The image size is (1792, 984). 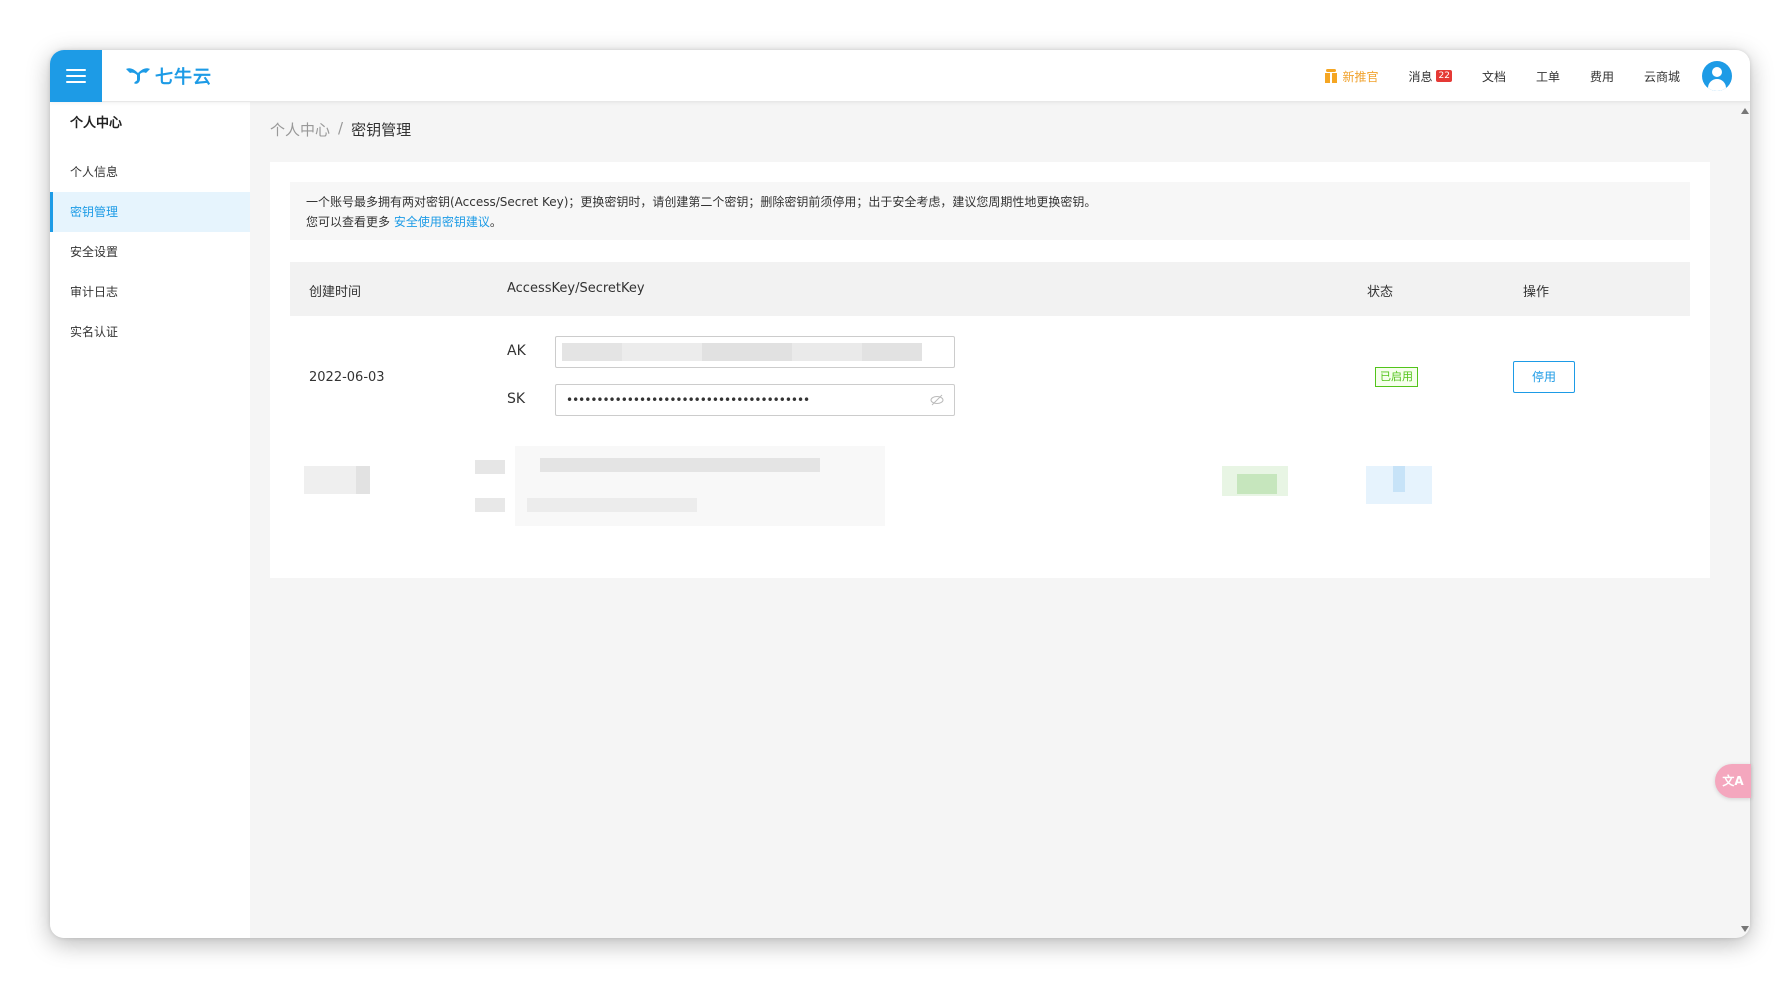 I want to click on sidebar-item-verification: 实名认证, so click(x=150, y=332).